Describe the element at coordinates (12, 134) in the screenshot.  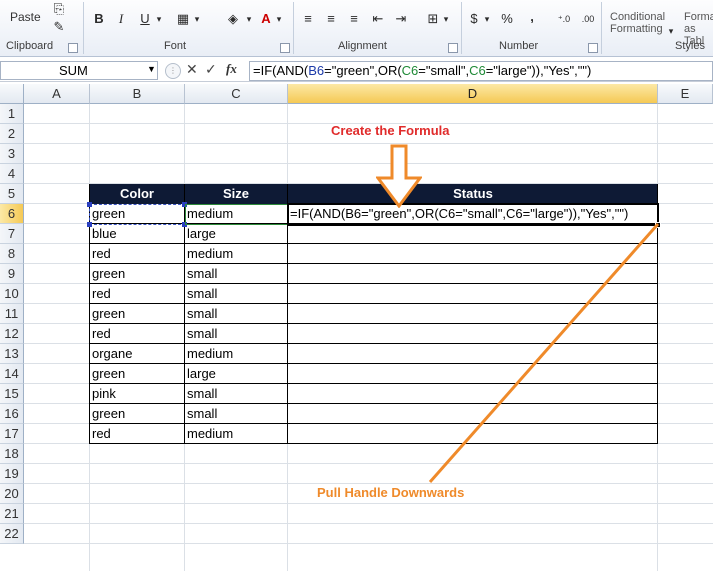
I see `row-header-2: 2` at that location.